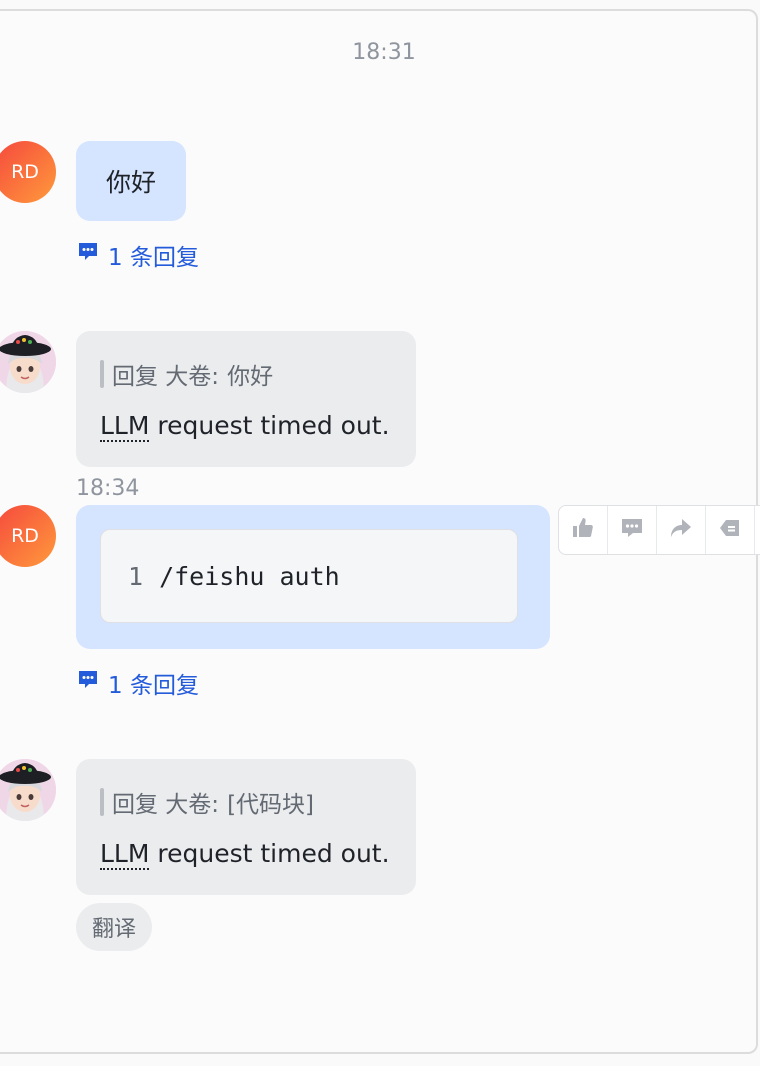 The image size is (760, 1066). Describe the element at coordinates (136, 576) in the screenshot. I see `code-line-number: 1` at that location.